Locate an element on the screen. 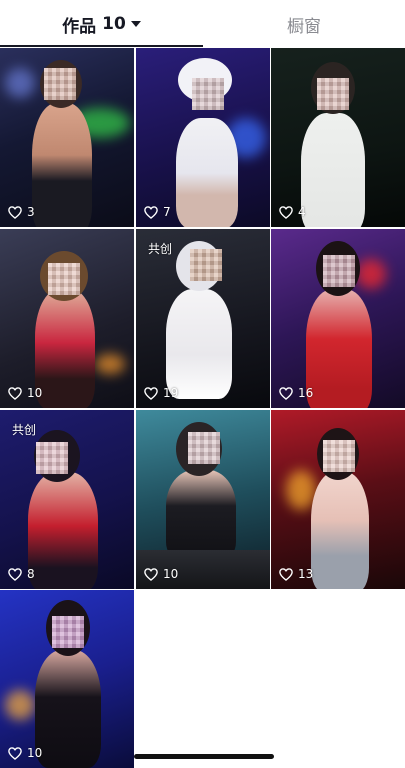 This screenshot has width=405, height=768. like-count: 3 is located at coordinates (21, 212).